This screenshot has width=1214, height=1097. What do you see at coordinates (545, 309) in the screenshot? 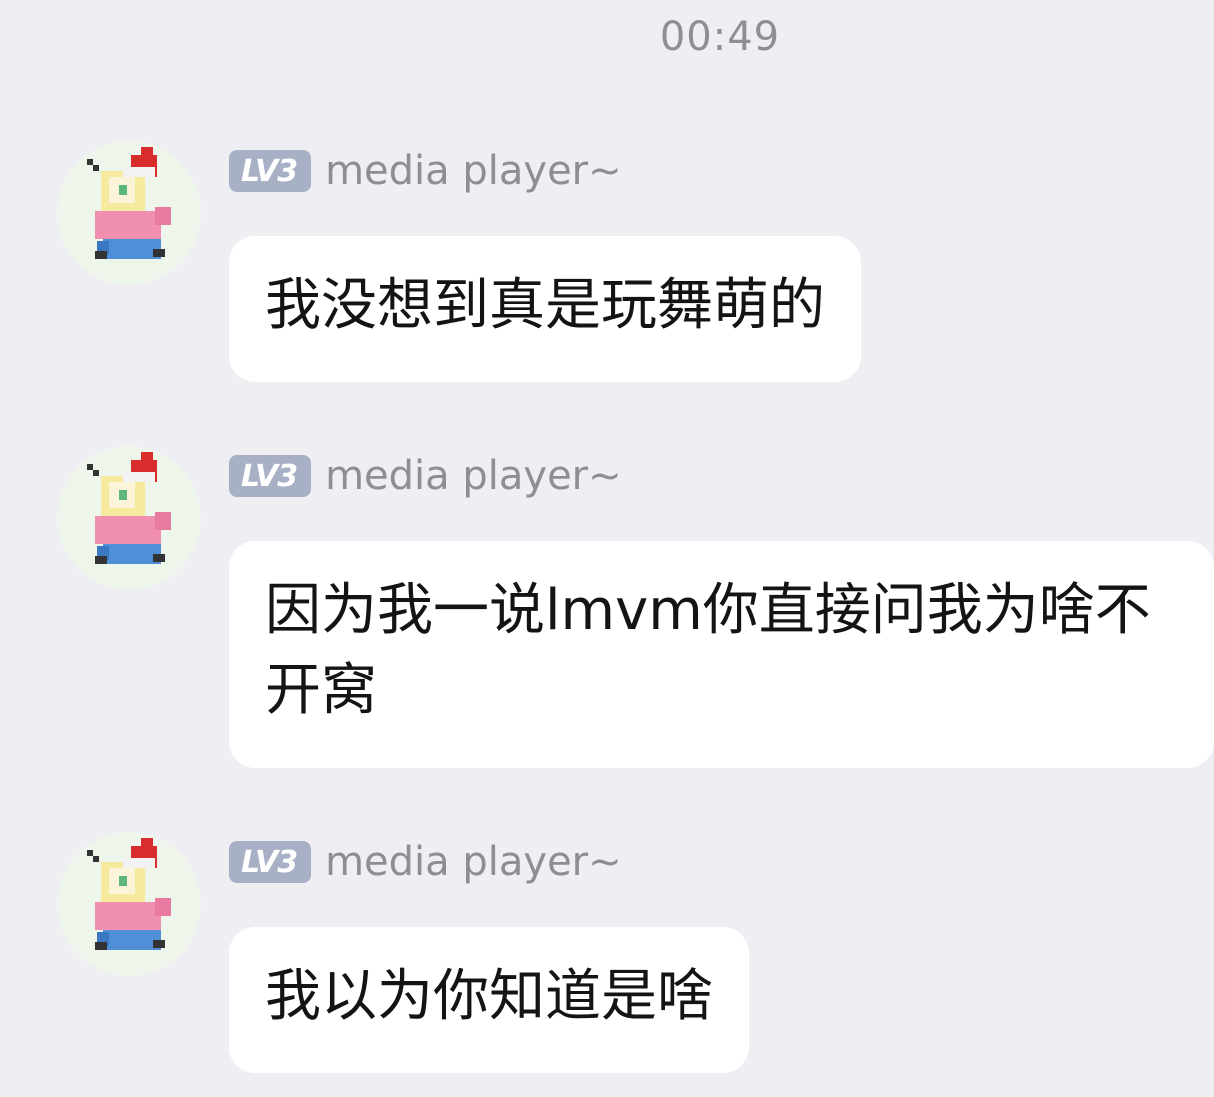
I see `message-bubble: 我没想到真是玩舞萌的` at bounding box center [545, 309].